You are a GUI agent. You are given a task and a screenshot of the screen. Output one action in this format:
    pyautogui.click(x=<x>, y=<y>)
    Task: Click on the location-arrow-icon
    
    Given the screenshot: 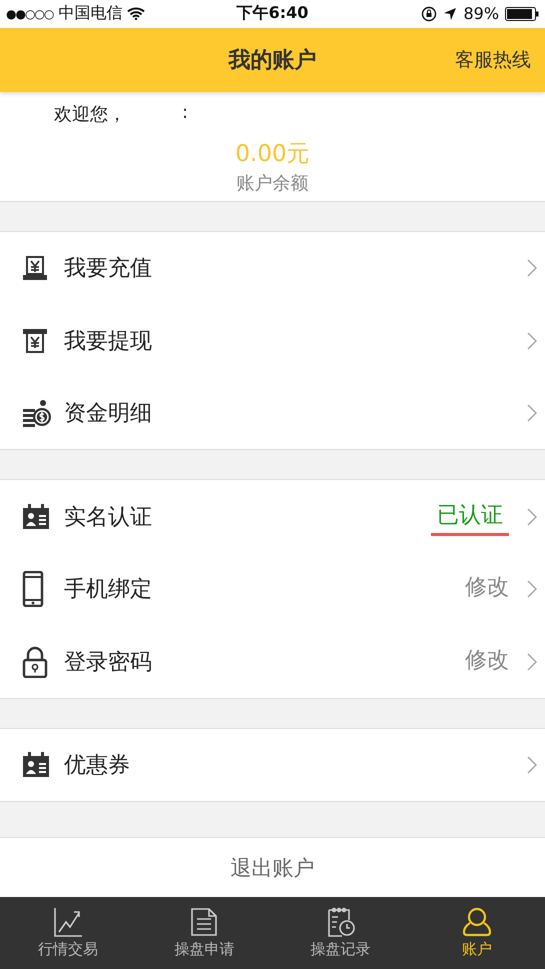 What is the action you would take?
    pyautogui.click(x=450, y=13)
    